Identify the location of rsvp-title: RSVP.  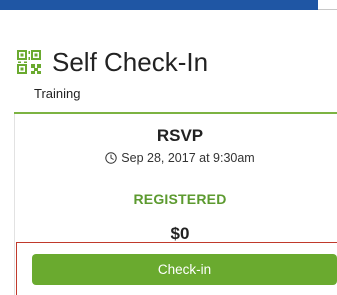
(180, 135).